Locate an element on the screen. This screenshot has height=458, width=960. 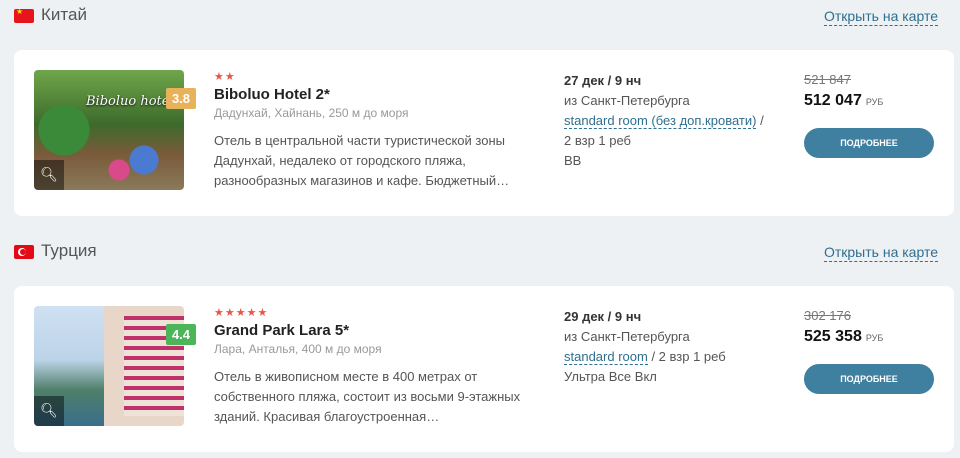
old-price: 521 847 is located at coordinates (827, 79).